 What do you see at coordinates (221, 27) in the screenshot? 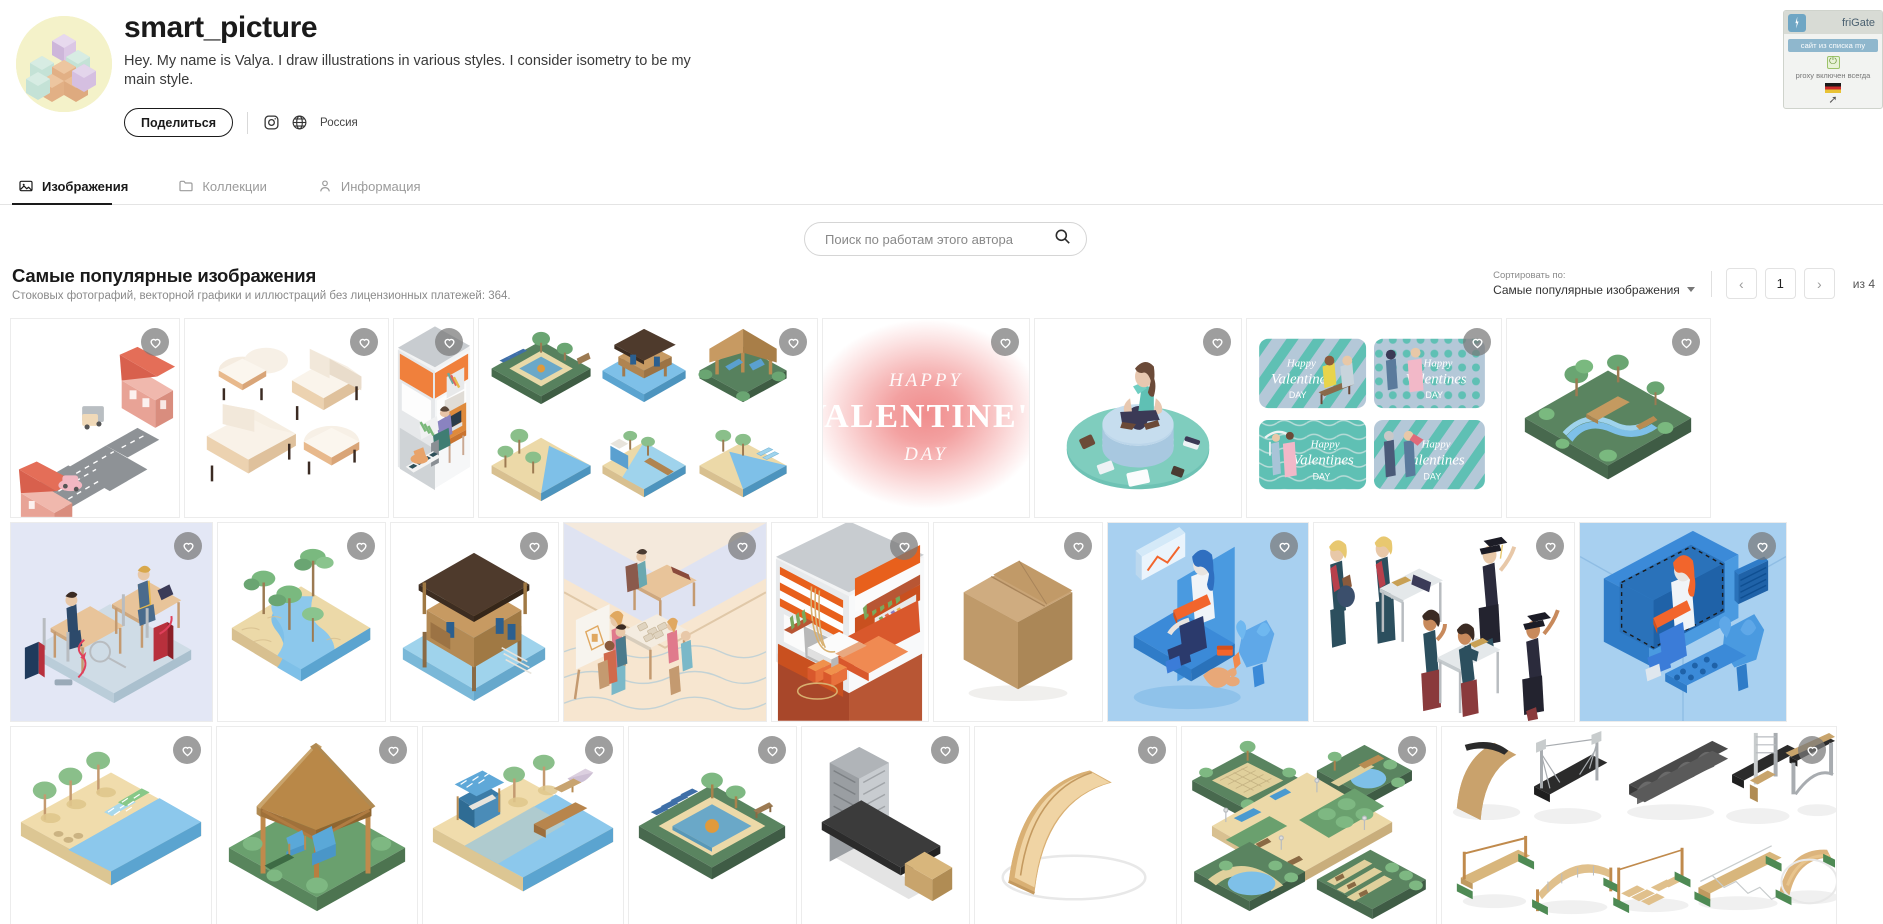
I see `page-title: smart_picture` at bounding box center [221, 27].